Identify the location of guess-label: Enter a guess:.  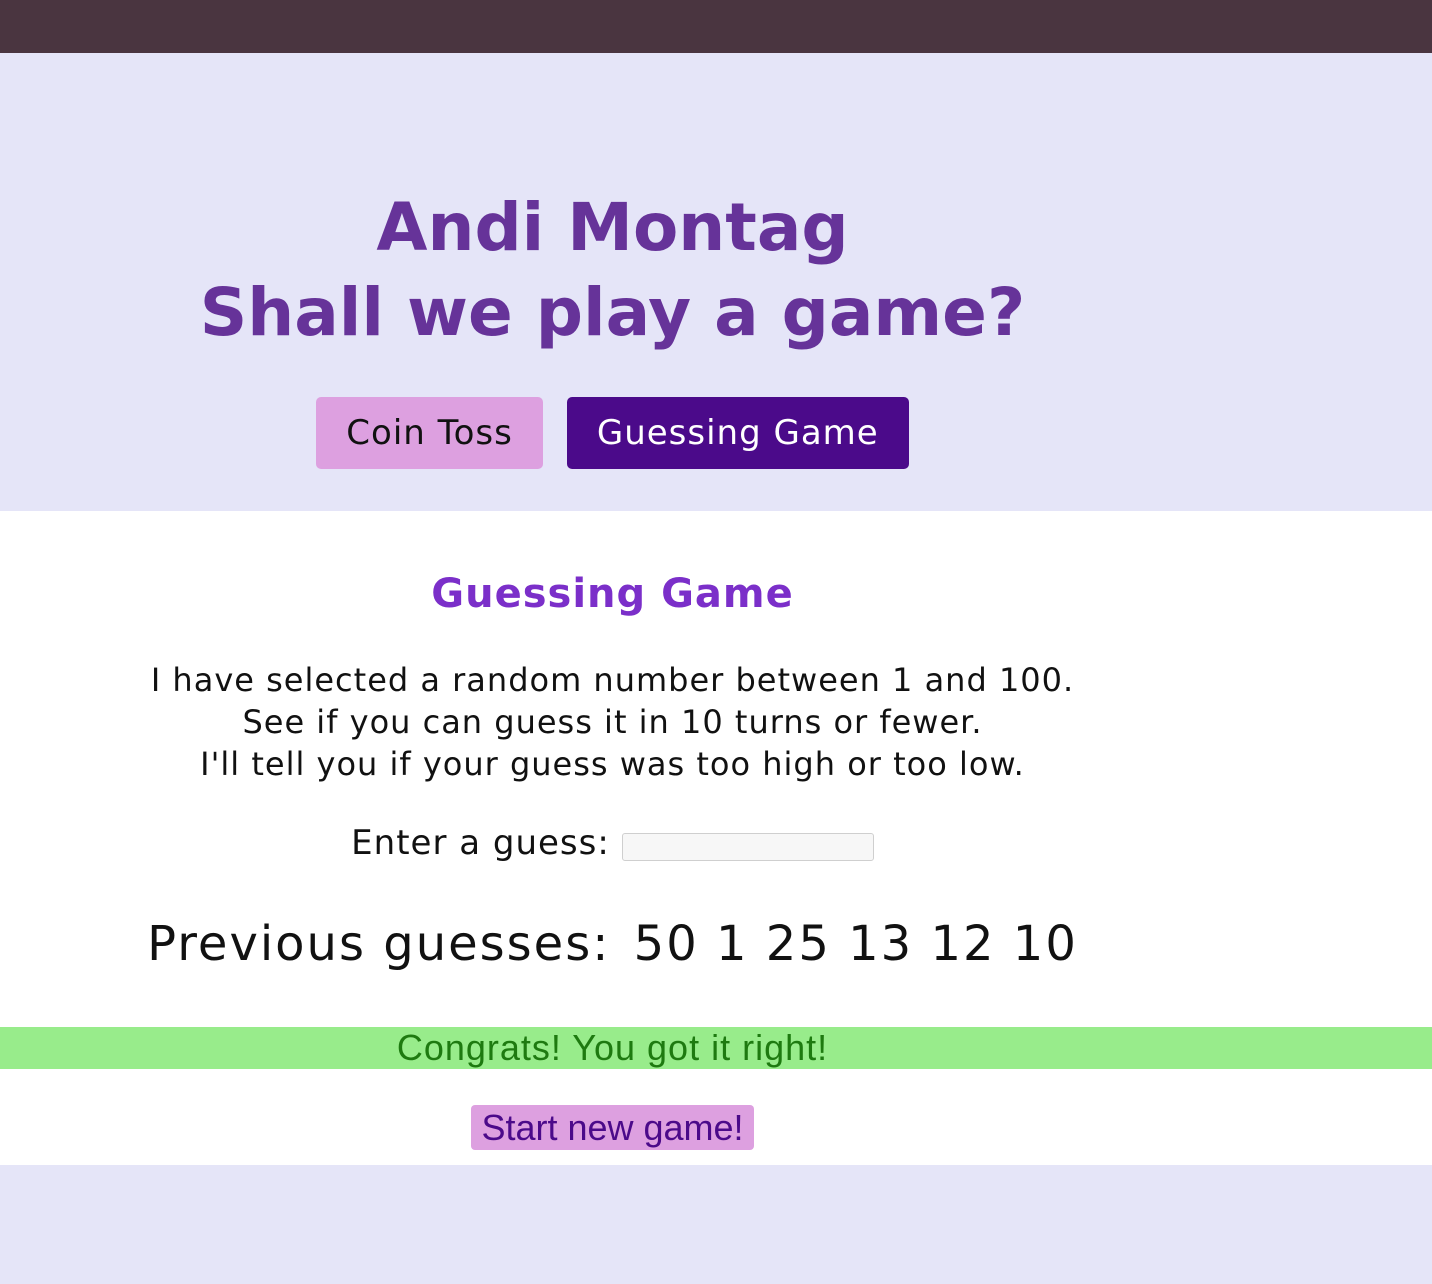
(480, 843).